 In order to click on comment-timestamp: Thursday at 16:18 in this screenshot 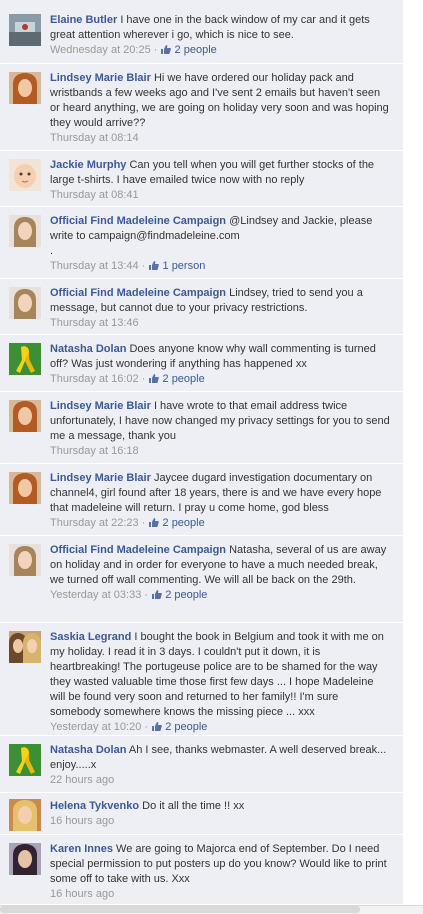, I will do `click(94, 451)`.